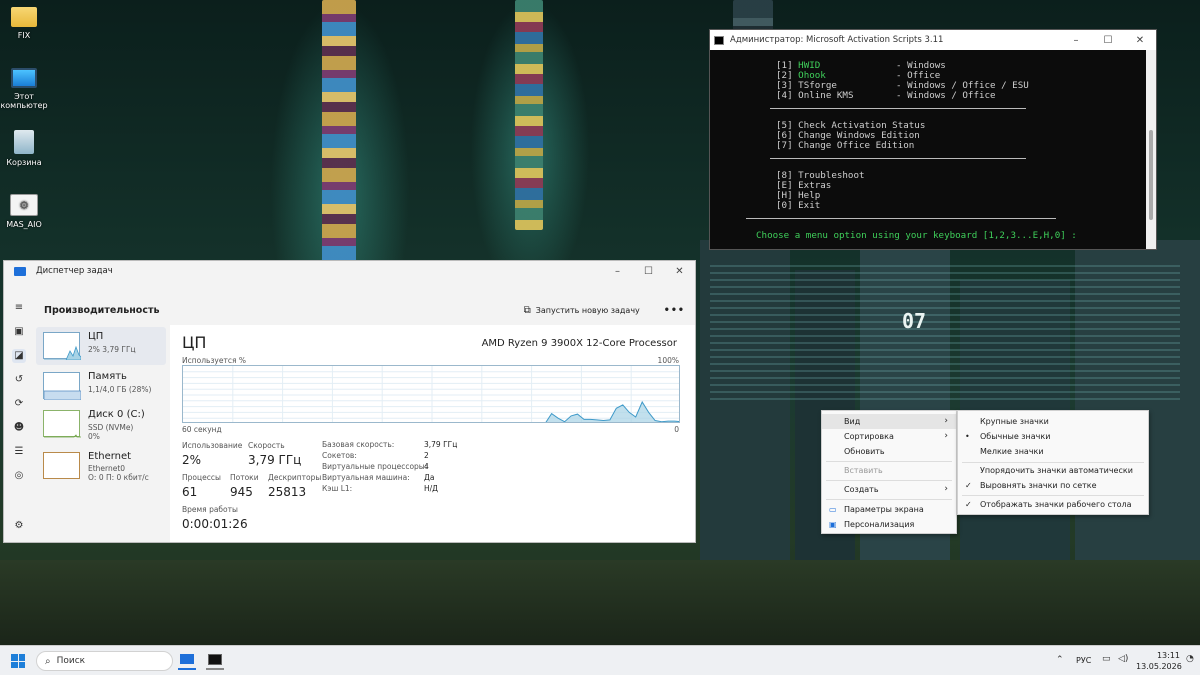  I want to click on perf-item-ethernet: Ethernet Ethernet0 О: 0 П: 0 кбит/с, so click(101, 466).